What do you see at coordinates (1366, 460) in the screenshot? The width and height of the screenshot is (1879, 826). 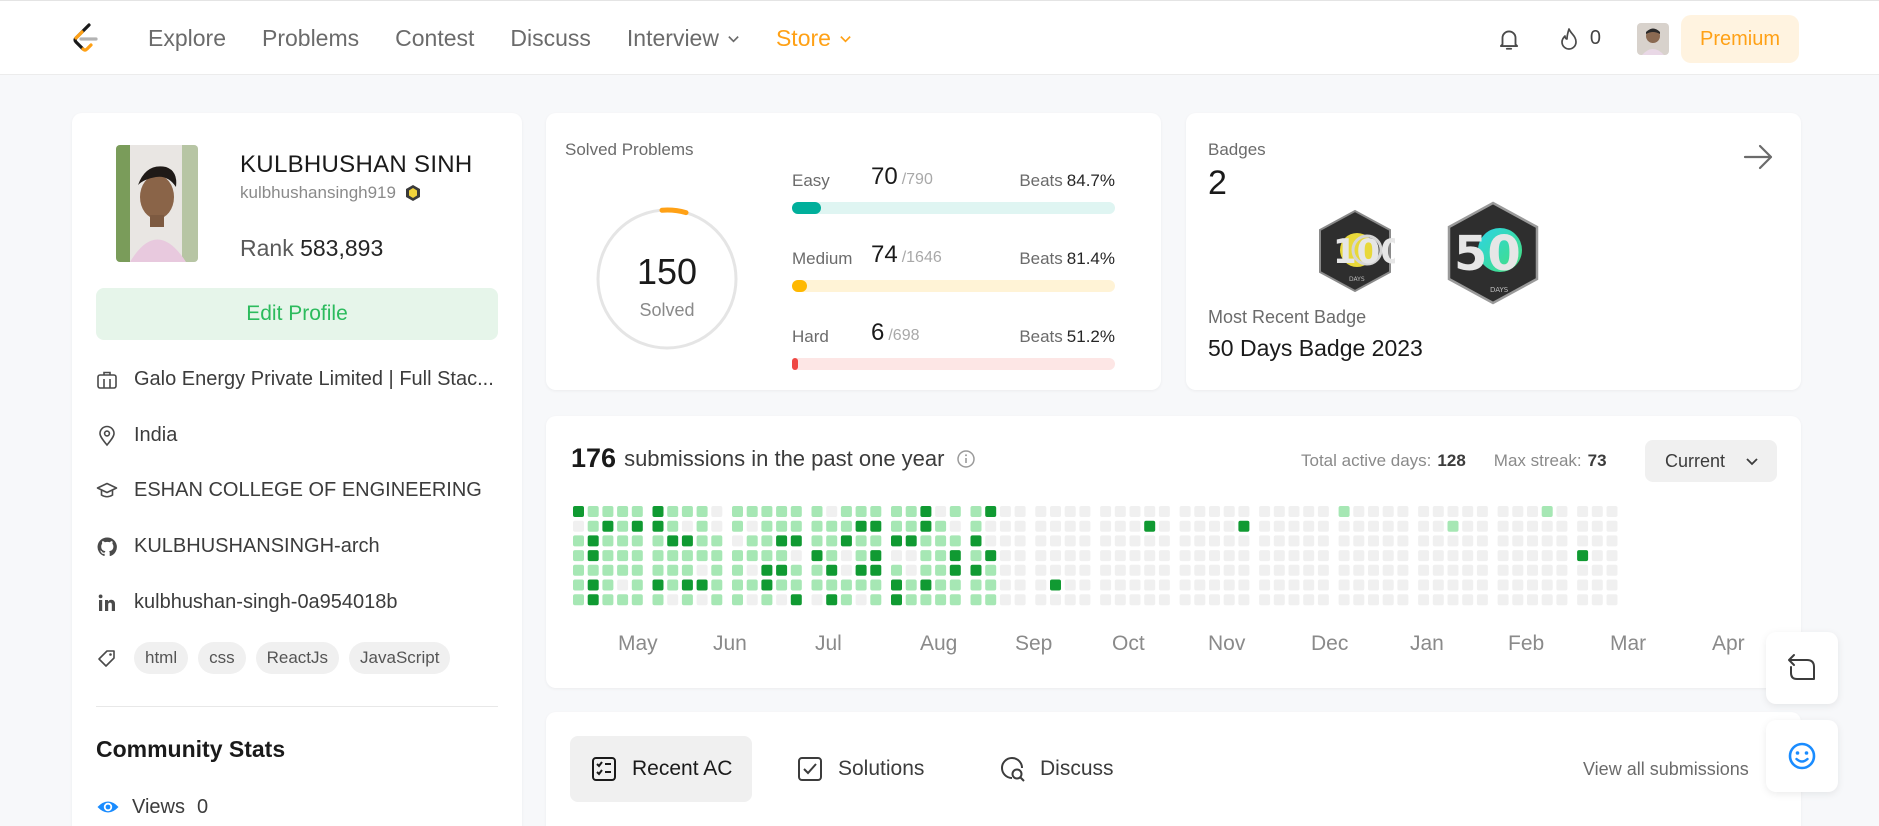 I see `active-days-label: Total active days:` at bounding box center [1366, 460].